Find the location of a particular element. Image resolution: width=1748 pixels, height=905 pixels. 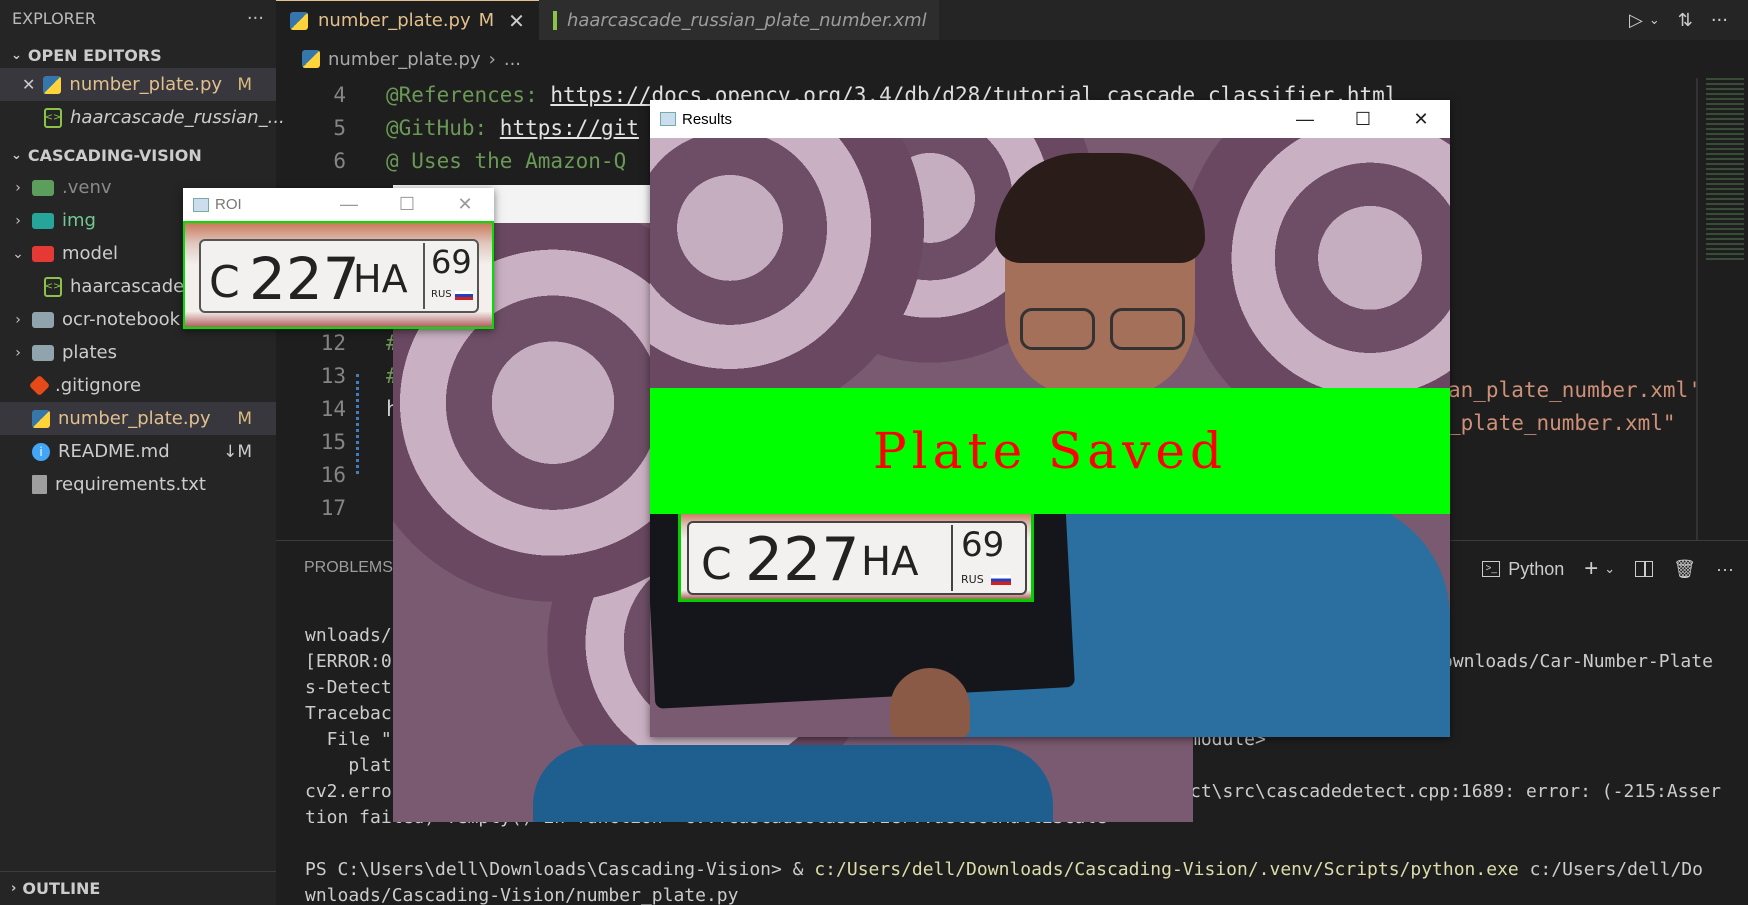

code-line: 6 @ Uses the Amazon-Q is located at coordinates (480, 160).